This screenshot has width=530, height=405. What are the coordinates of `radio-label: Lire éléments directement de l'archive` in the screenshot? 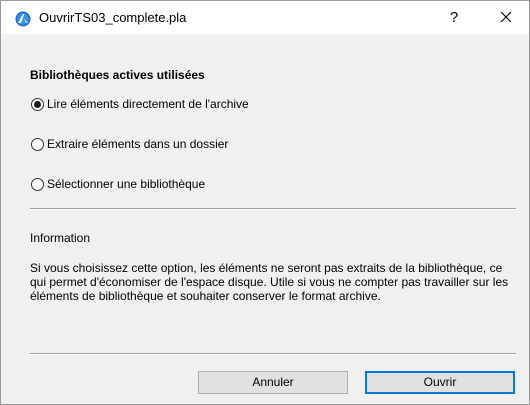 It's located at (148, 104).